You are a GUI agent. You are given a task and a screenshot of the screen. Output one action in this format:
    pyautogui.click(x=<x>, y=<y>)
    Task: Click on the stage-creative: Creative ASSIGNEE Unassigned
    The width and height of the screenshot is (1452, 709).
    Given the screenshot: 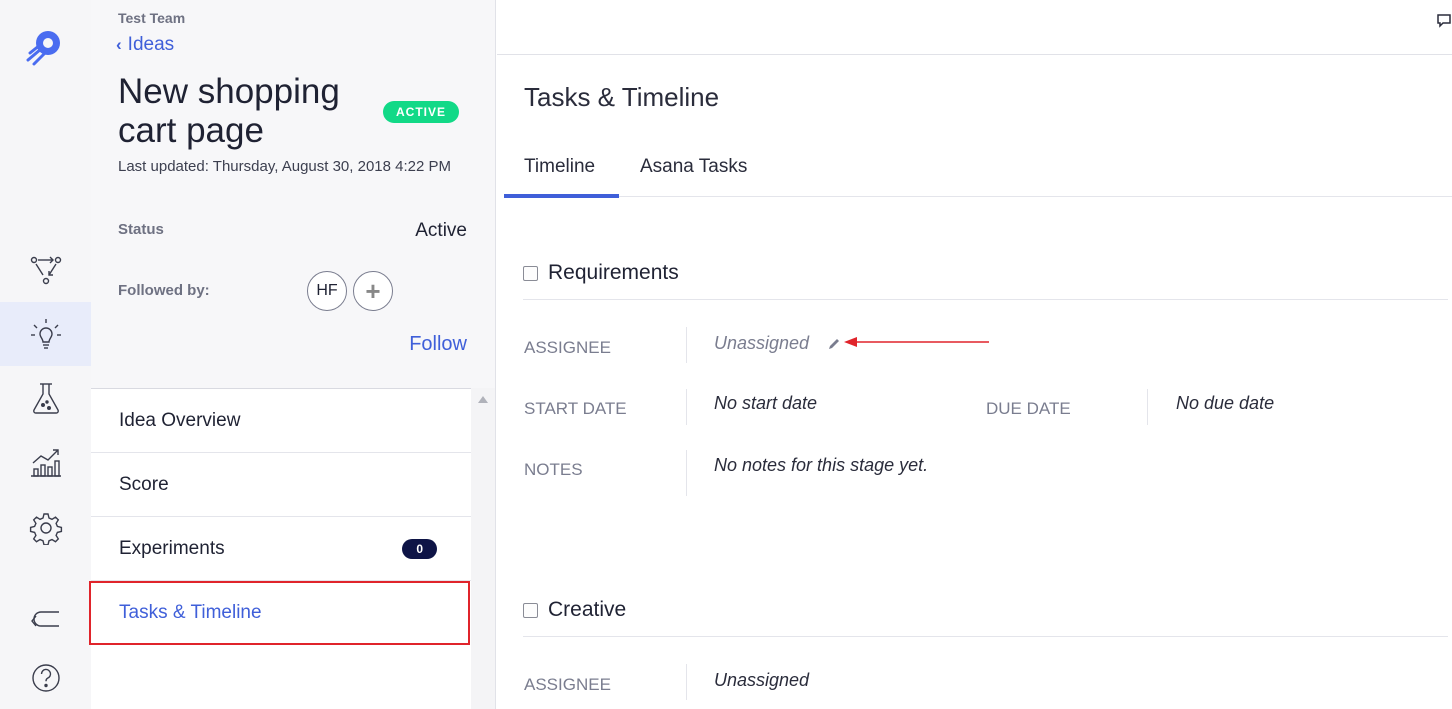 What is the action you would take?
    pyautogui.click(x=985, y=646)
    